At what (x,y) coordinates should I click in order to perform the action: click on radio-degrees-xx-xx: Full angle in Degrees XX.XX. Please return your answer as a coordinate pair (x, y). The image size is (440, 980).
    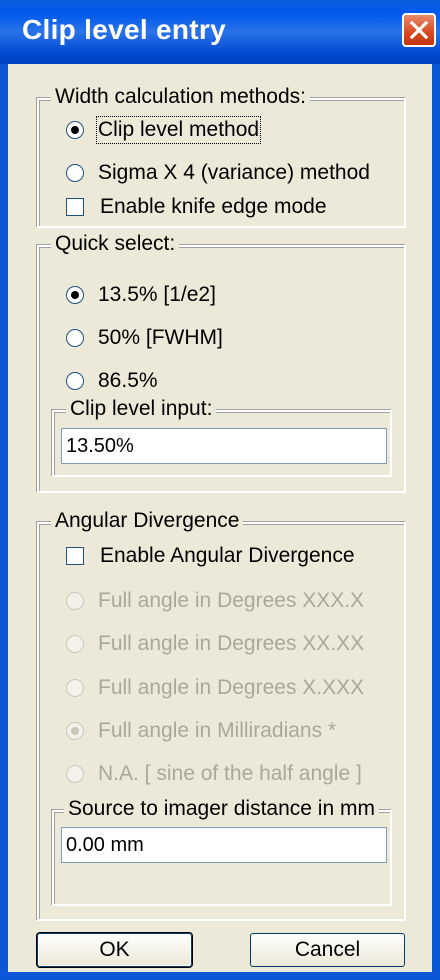
    Looking at the image, I should click on (215, 644).